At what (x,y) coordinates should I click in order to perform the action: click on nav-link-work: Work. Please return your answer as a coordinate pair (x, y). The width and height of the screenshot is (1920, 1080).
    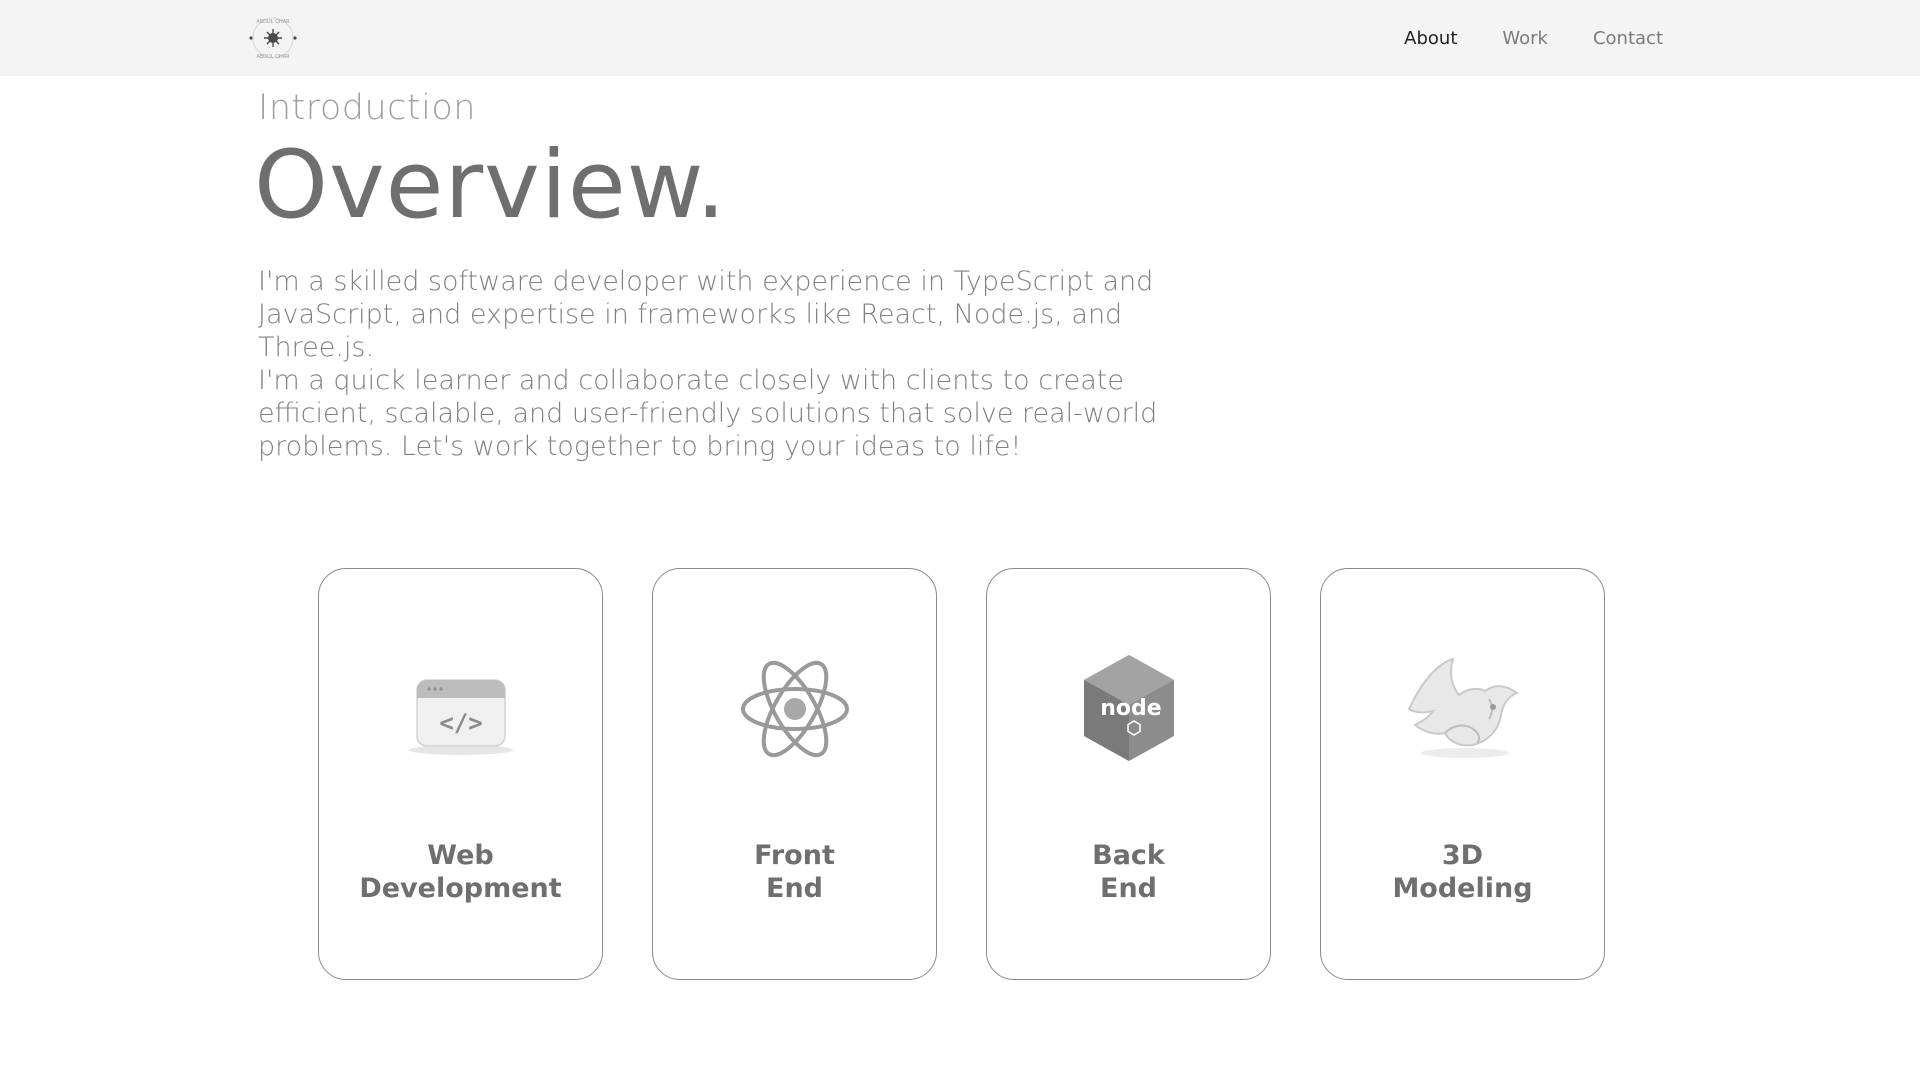
    Looking at the image, I should click on (1525, 38).